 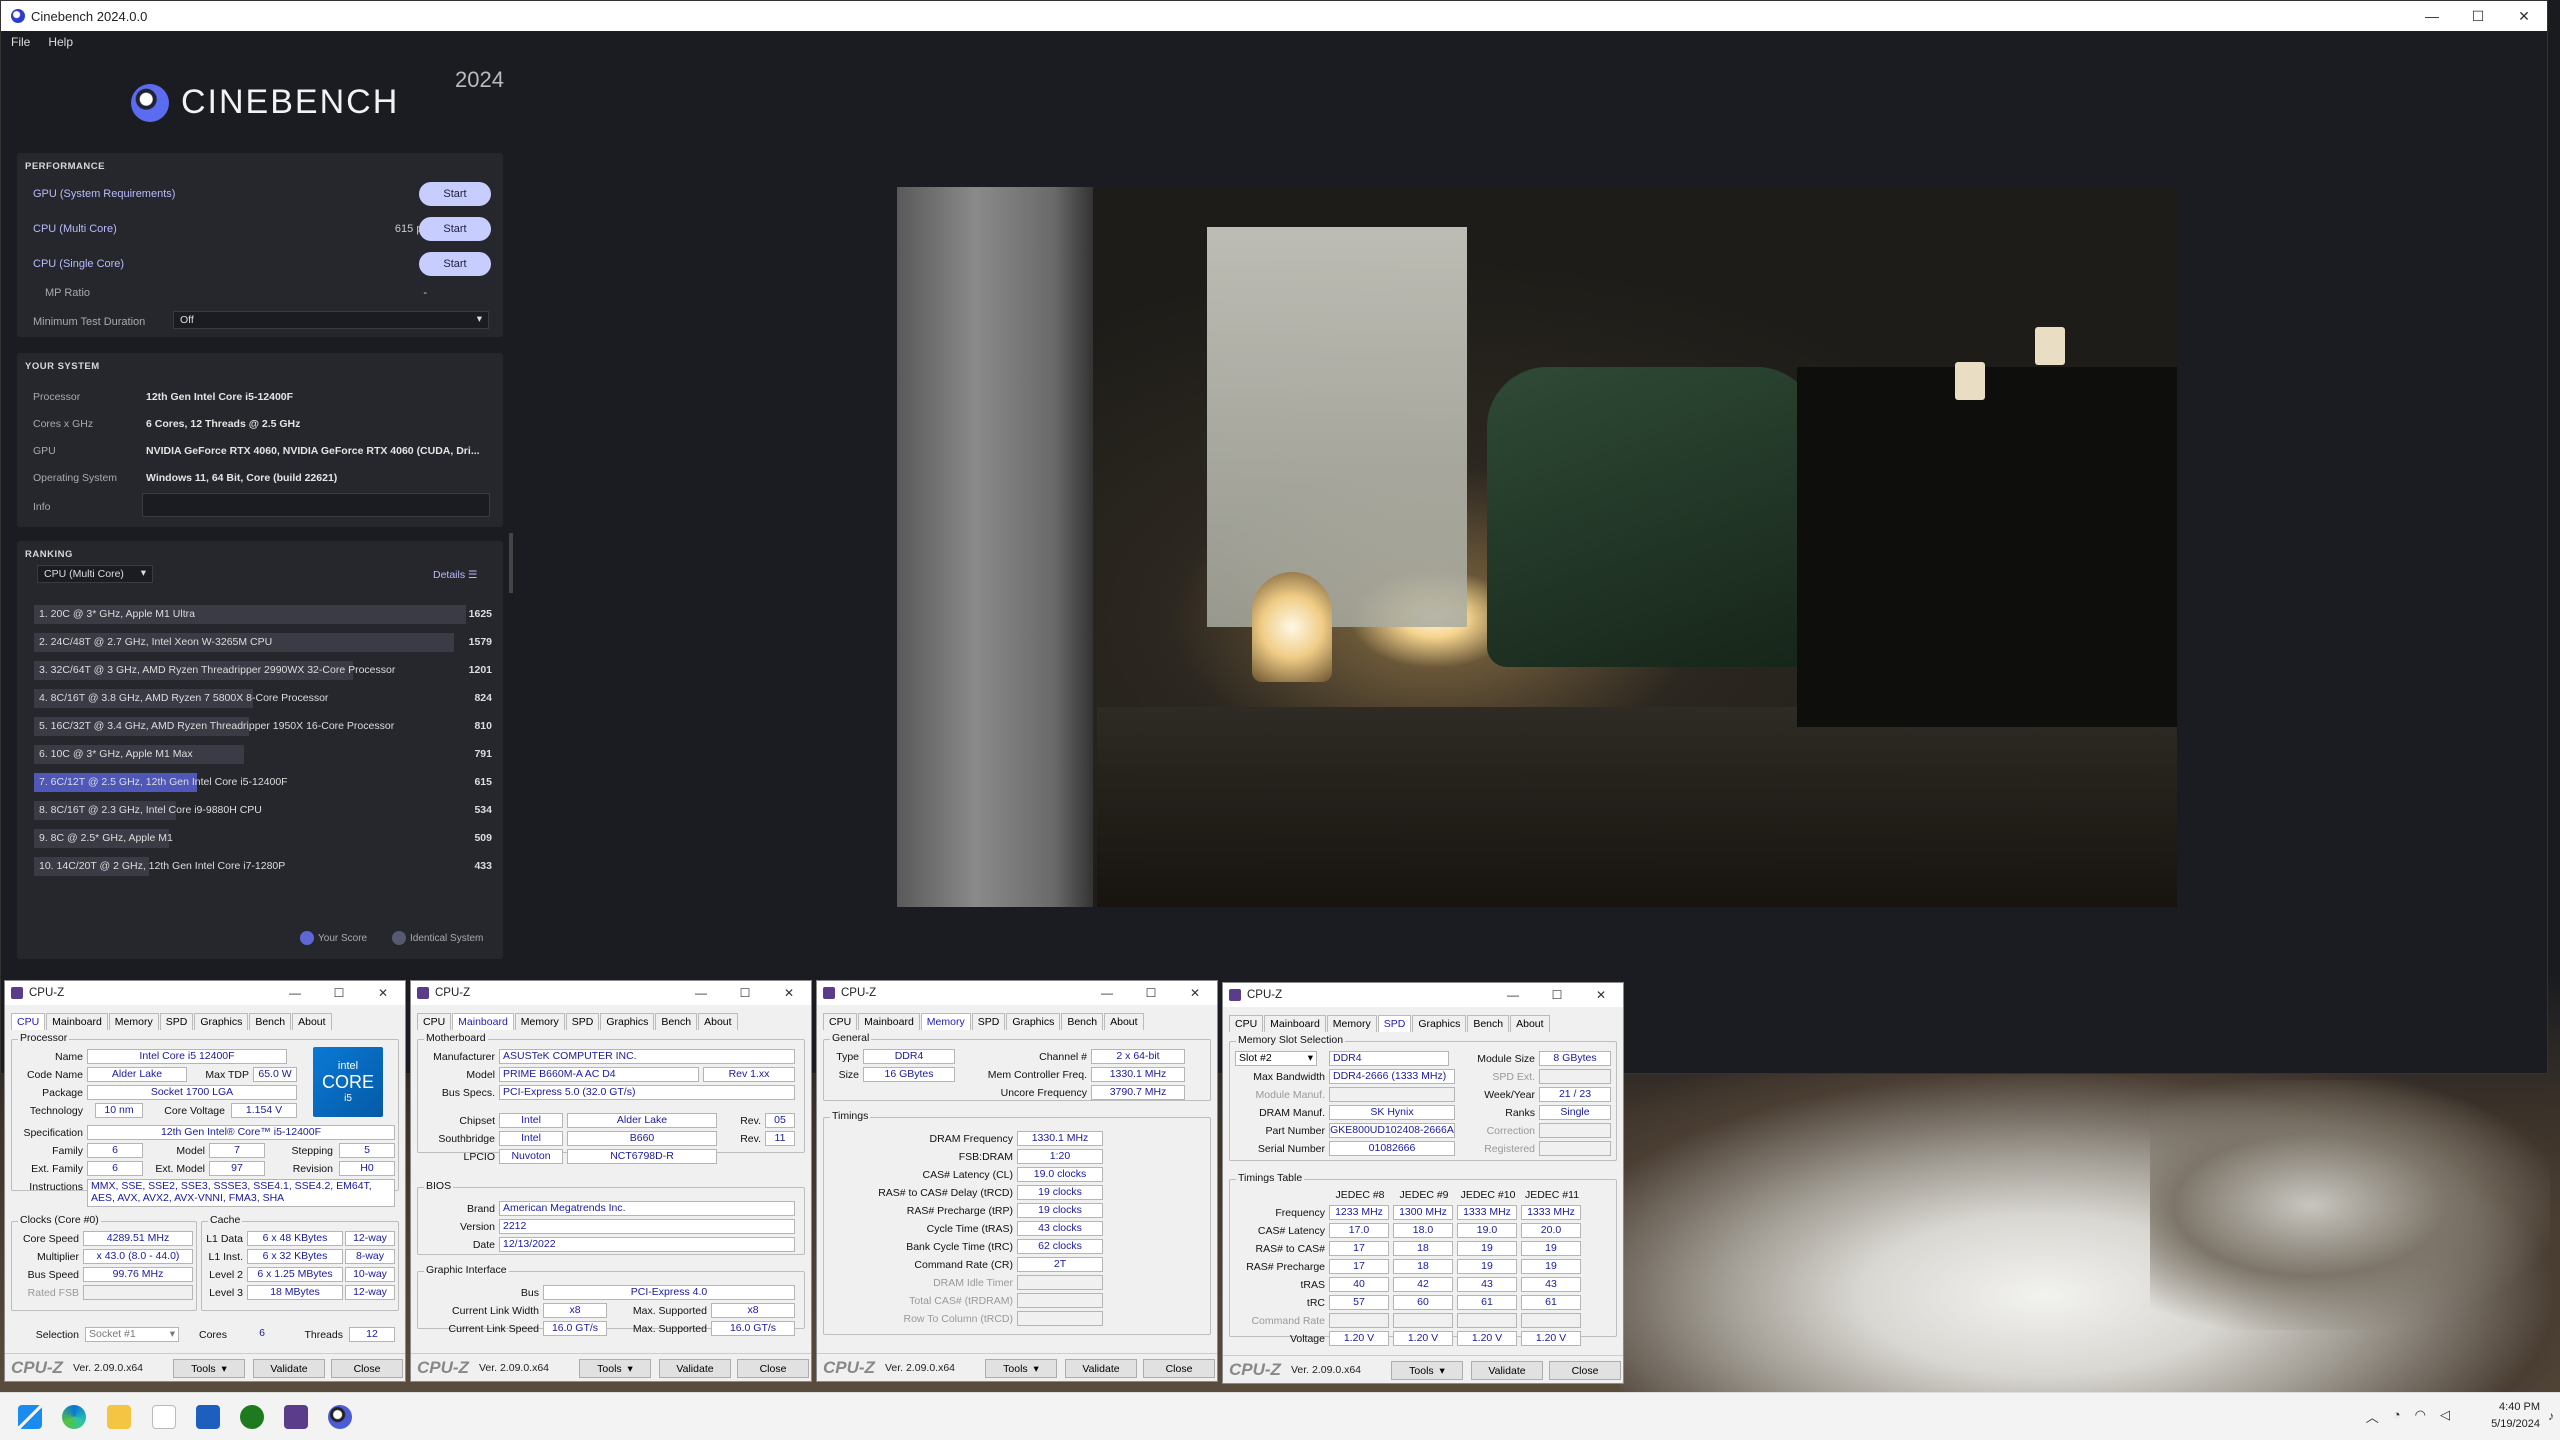 What do you see at coordinates (53, 1293) in the screenshot?
I see `rated-fsb-label: Rated FSB` at bounding box center [53, 1293].